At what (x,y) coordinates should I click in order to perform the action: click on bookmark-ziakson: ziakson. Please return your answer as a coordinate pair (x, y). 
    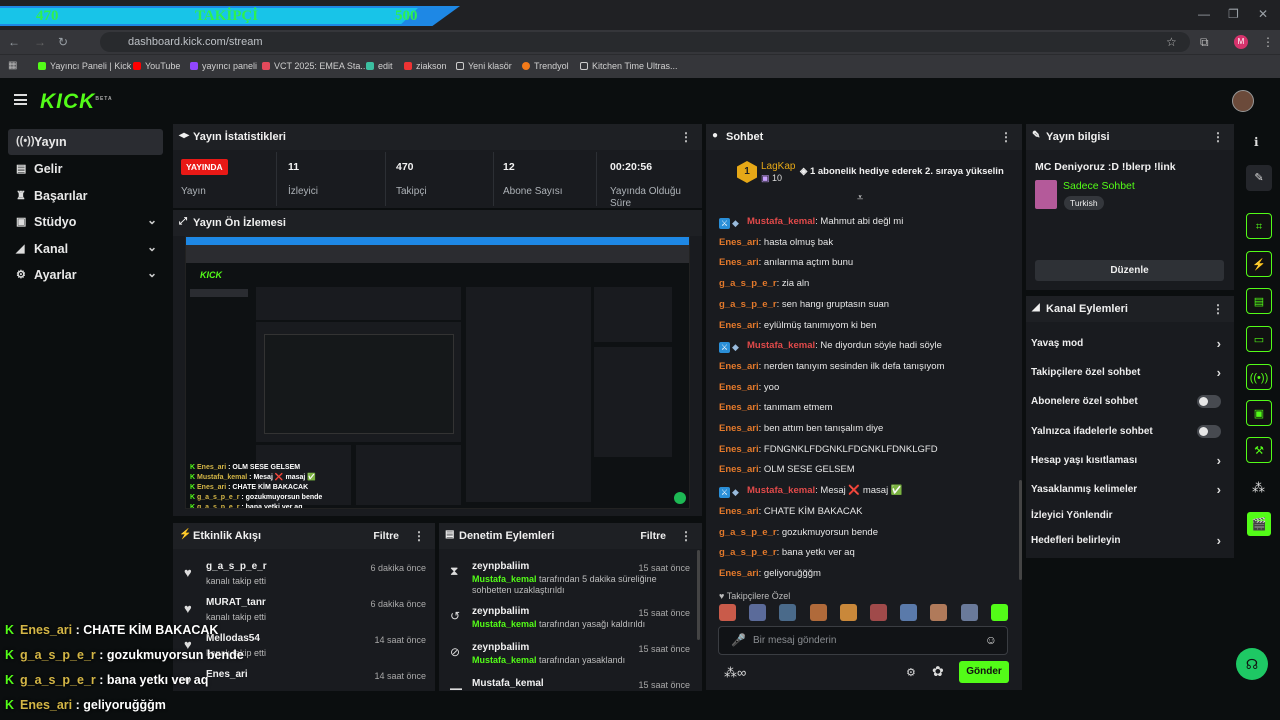
    Looking at the image, I should click on (425, 66).